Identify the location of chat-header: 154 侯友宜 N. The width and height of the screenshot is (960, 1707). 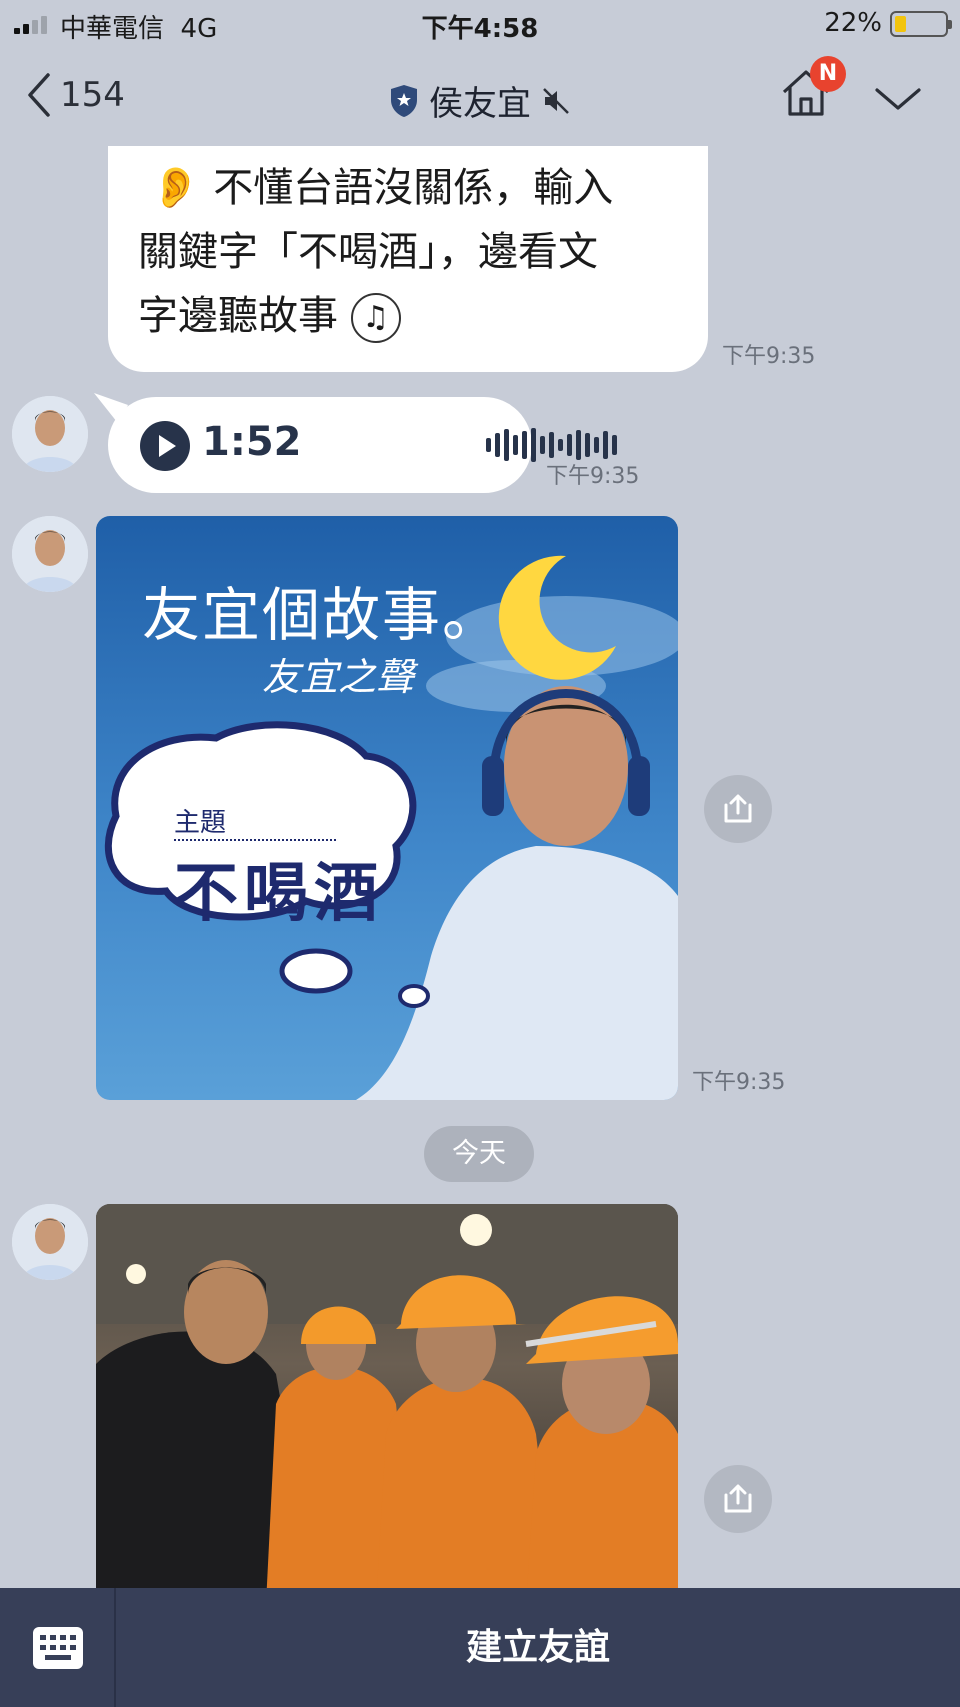
(480, 98).